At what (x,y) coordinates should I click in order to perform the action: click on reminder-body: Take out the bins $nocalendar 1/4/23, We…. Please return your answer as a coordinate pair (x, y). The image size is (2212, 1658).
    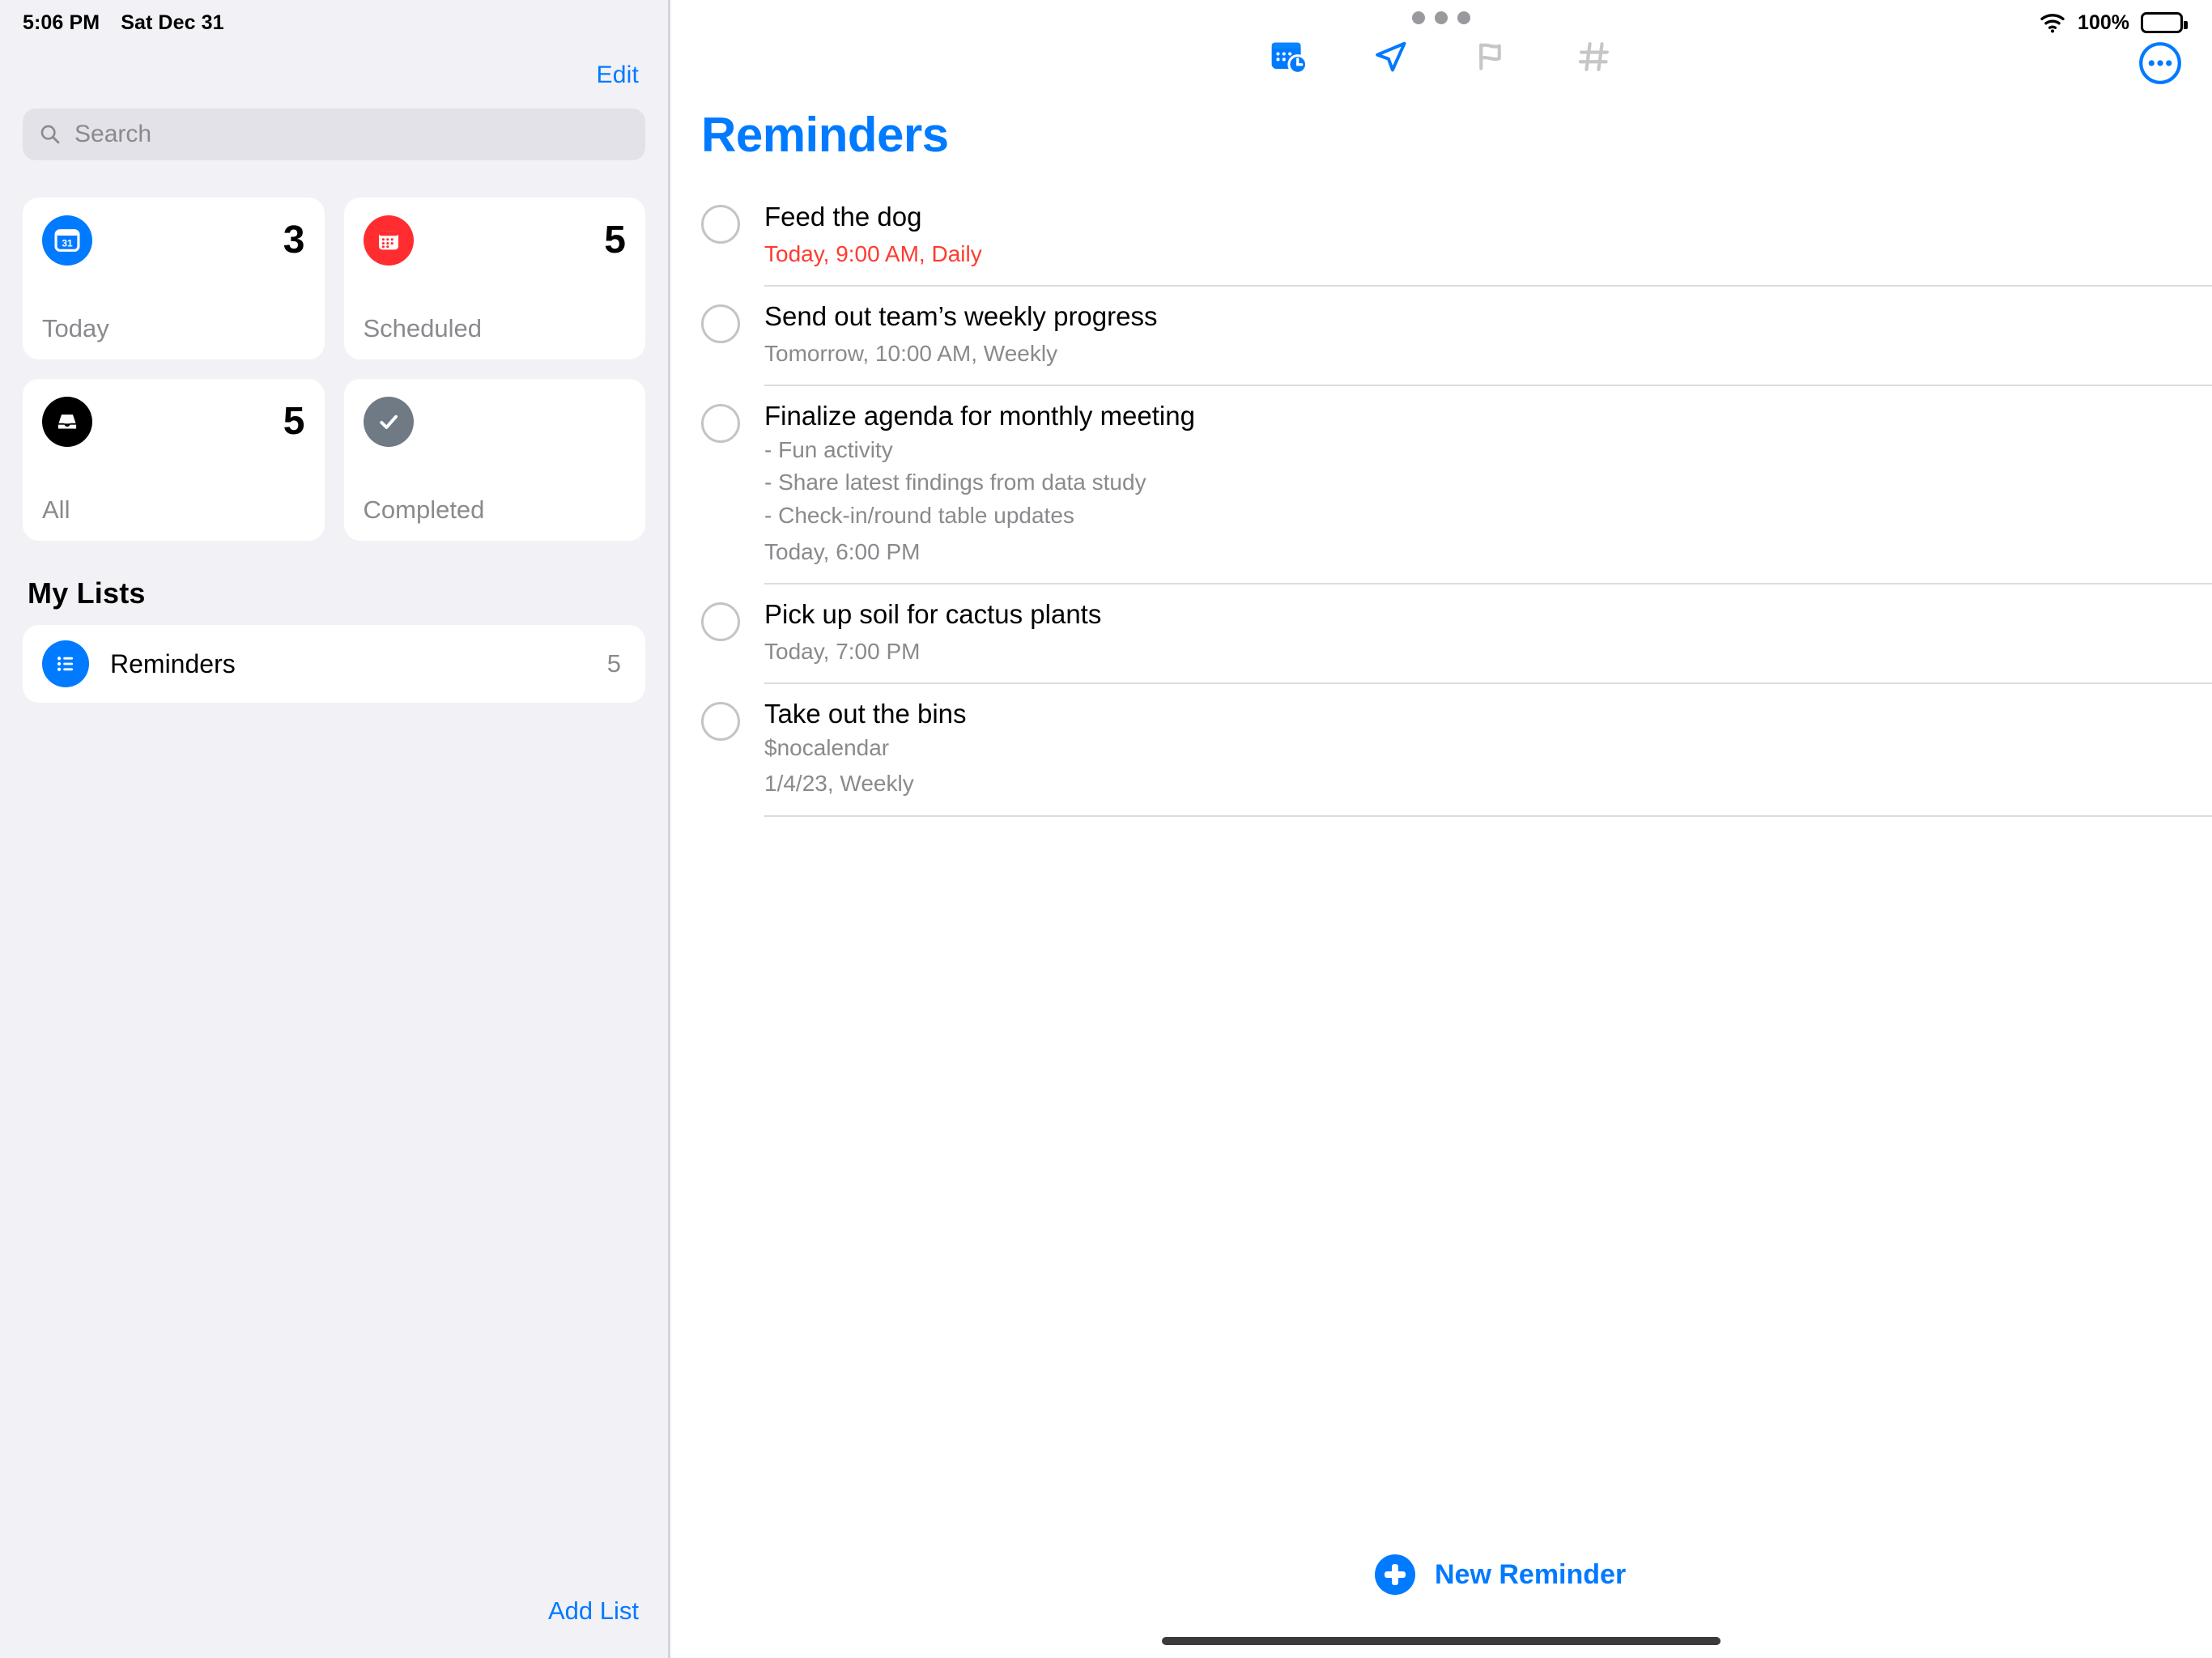
    Looking at the image, I should click on (1488, 751).